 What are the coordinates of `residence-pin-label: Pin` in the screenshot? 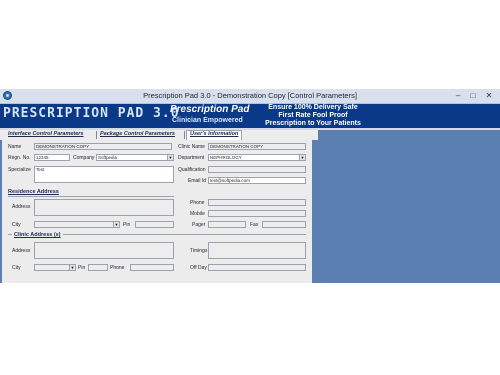 It's located at (127, 225).